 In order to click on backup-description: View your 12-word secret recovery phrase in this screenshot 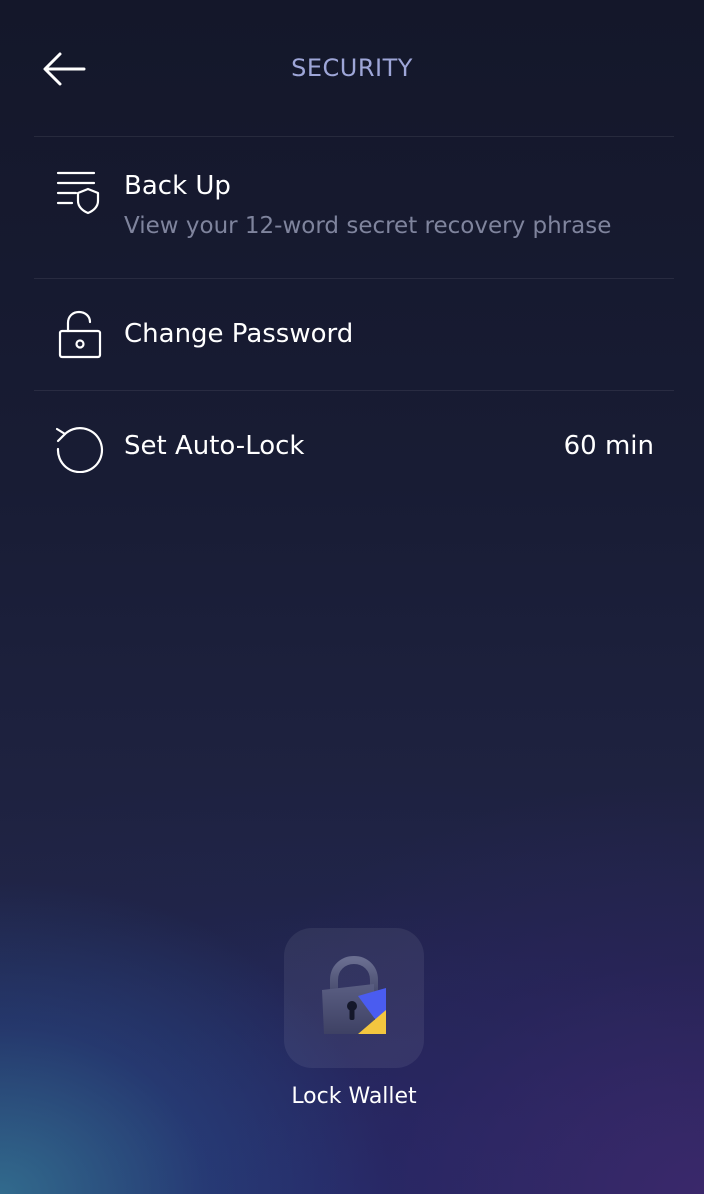, I will do `click(368, 226)`.